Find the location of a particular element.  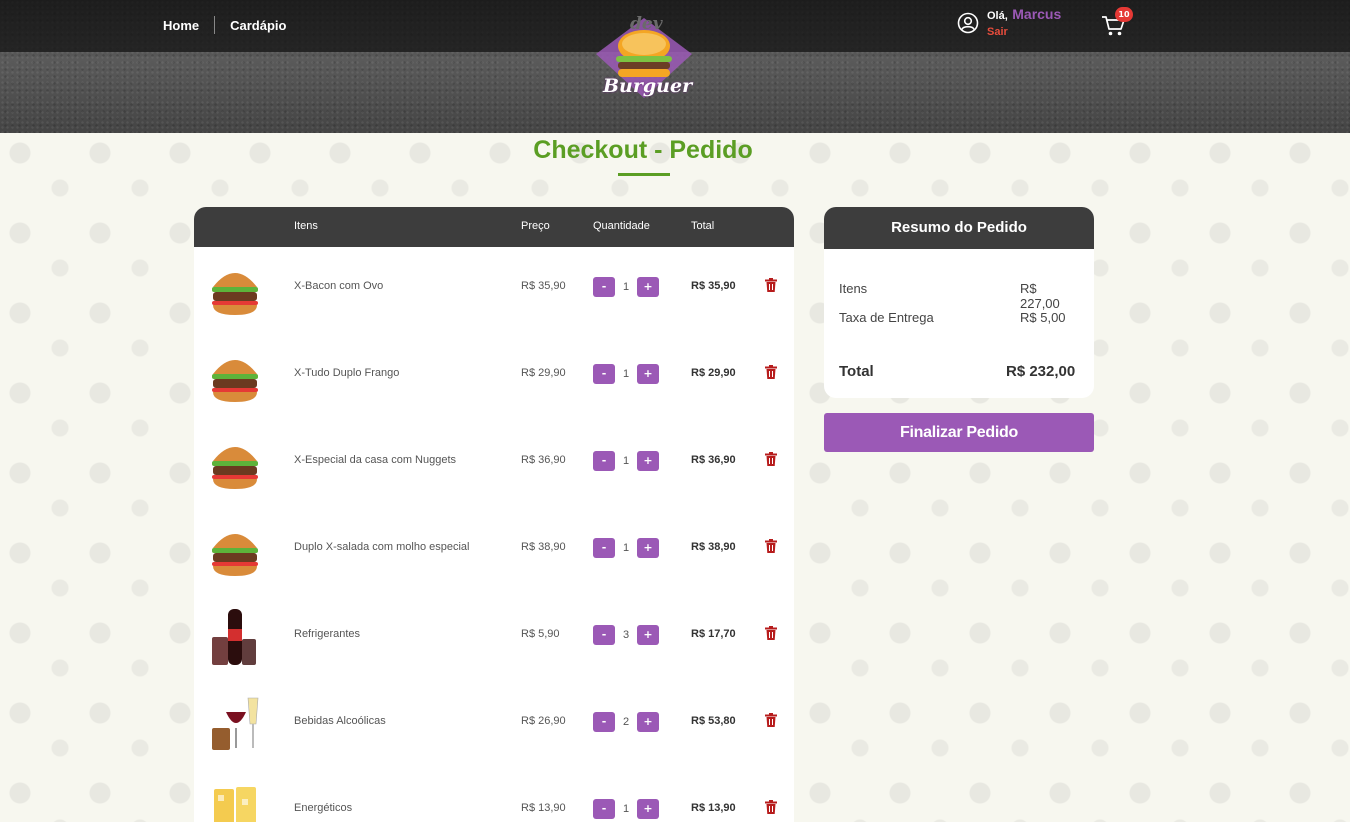

nav-menu-link: Cardápio is located at coordinates (258, 25).